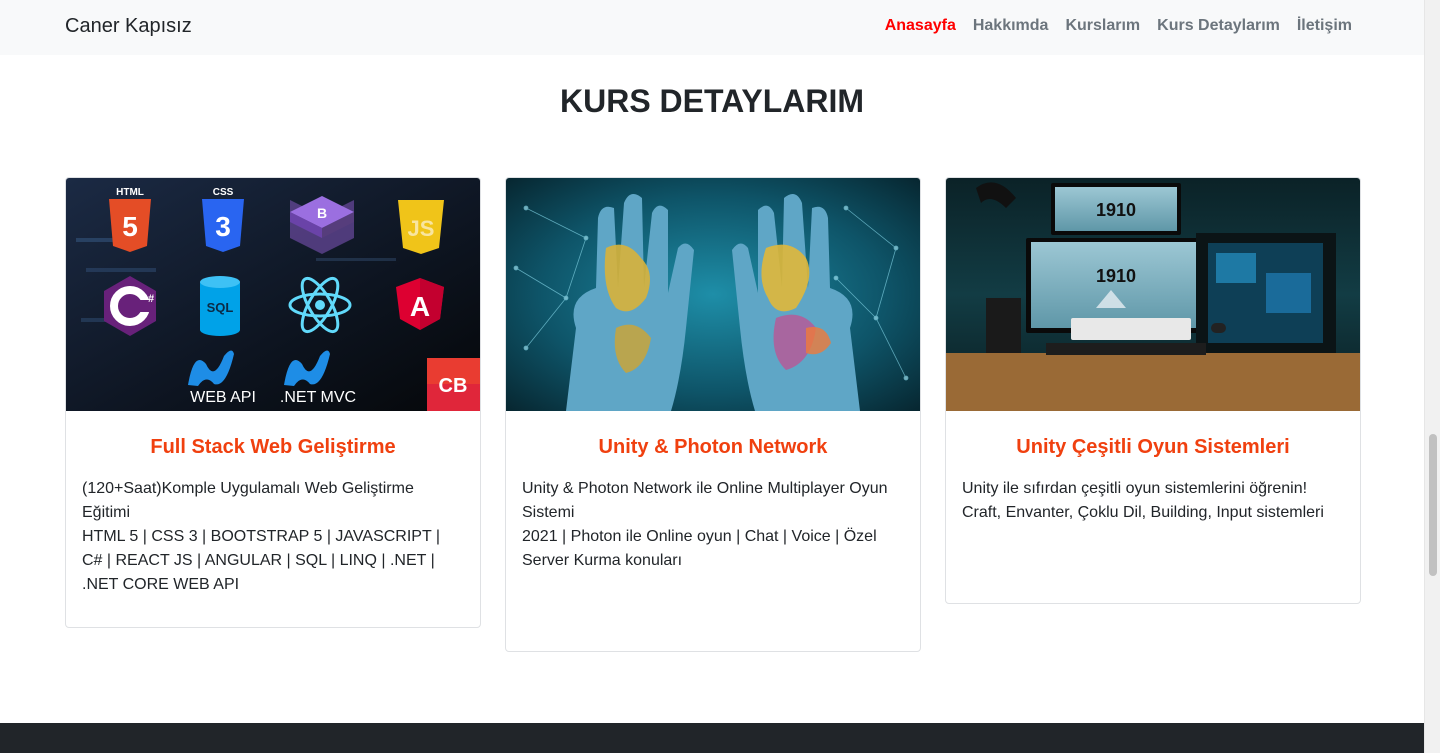 The image size is (1440, 753). What do you see at coordinates (223, 397) in the screenshot?
I see `web-api-label: WEB API` at bounding box center [223, 397].